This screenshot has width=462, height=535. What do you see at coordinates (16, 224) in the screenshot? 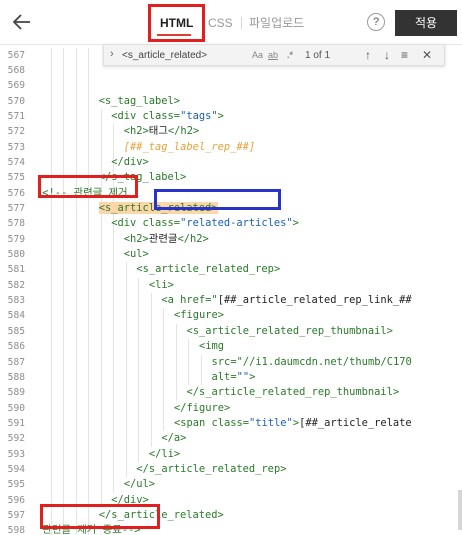
I see `line-number: 578` at bounding box center [16, 224].